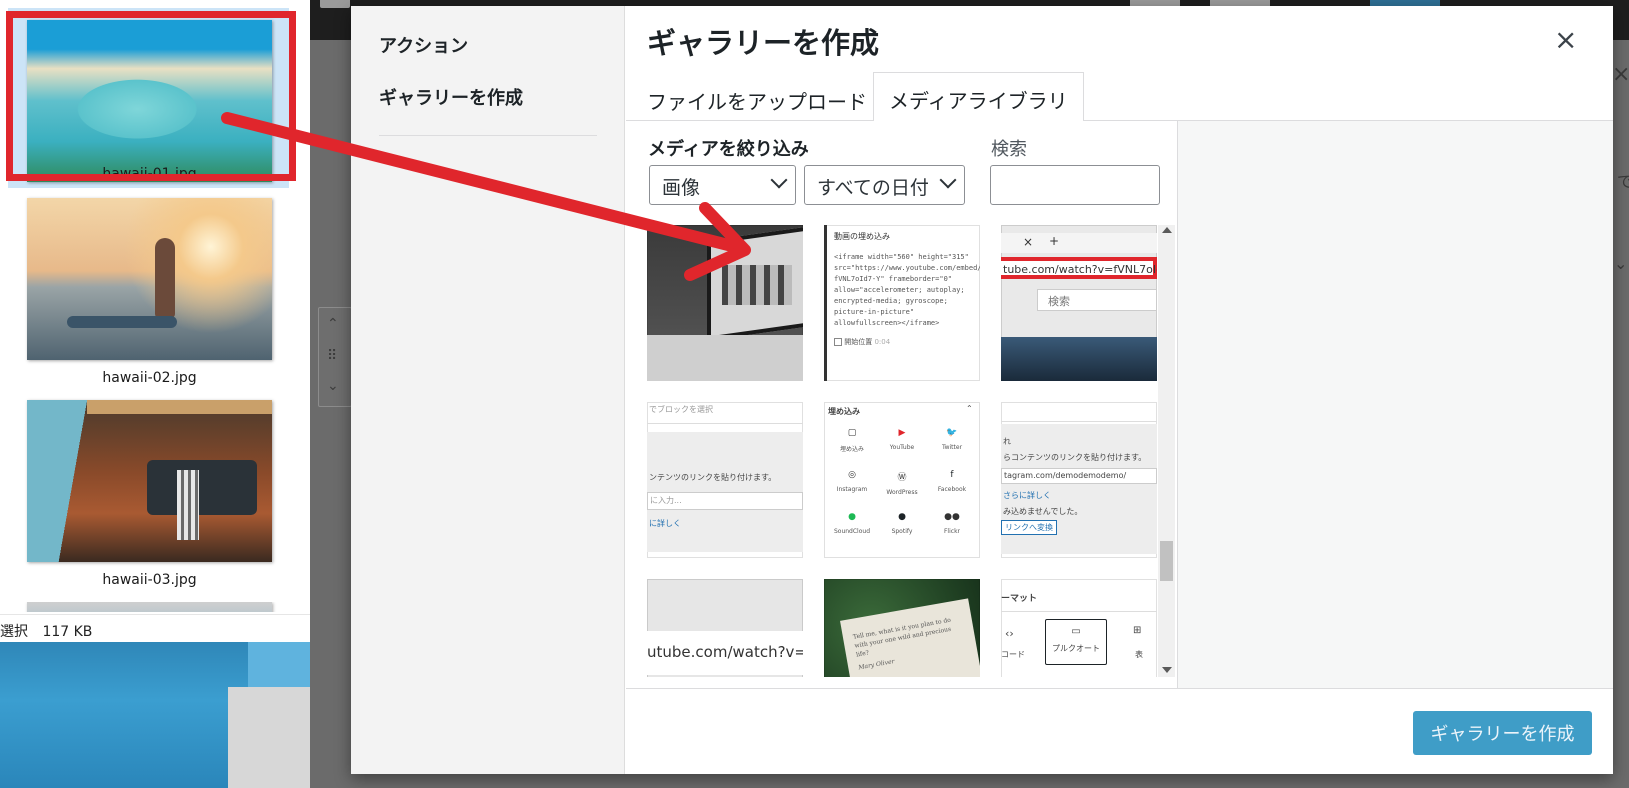  I want to click on search-label: 検索, so click(1009, 149).